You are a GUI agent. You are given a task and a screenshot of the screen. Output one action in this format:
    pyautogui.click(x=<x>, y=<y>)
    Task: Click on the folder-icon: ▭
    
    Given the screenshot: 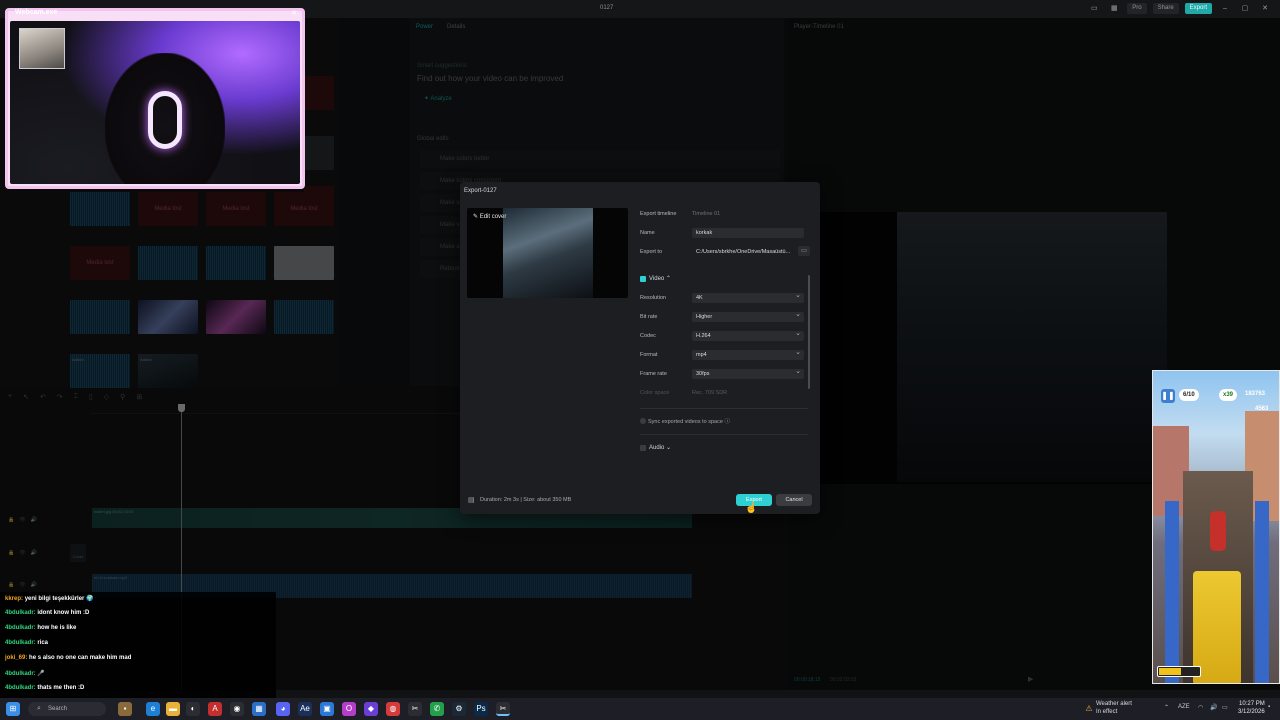 What is the action you would take?
    pyautogui.click(x=804, y=251)
    